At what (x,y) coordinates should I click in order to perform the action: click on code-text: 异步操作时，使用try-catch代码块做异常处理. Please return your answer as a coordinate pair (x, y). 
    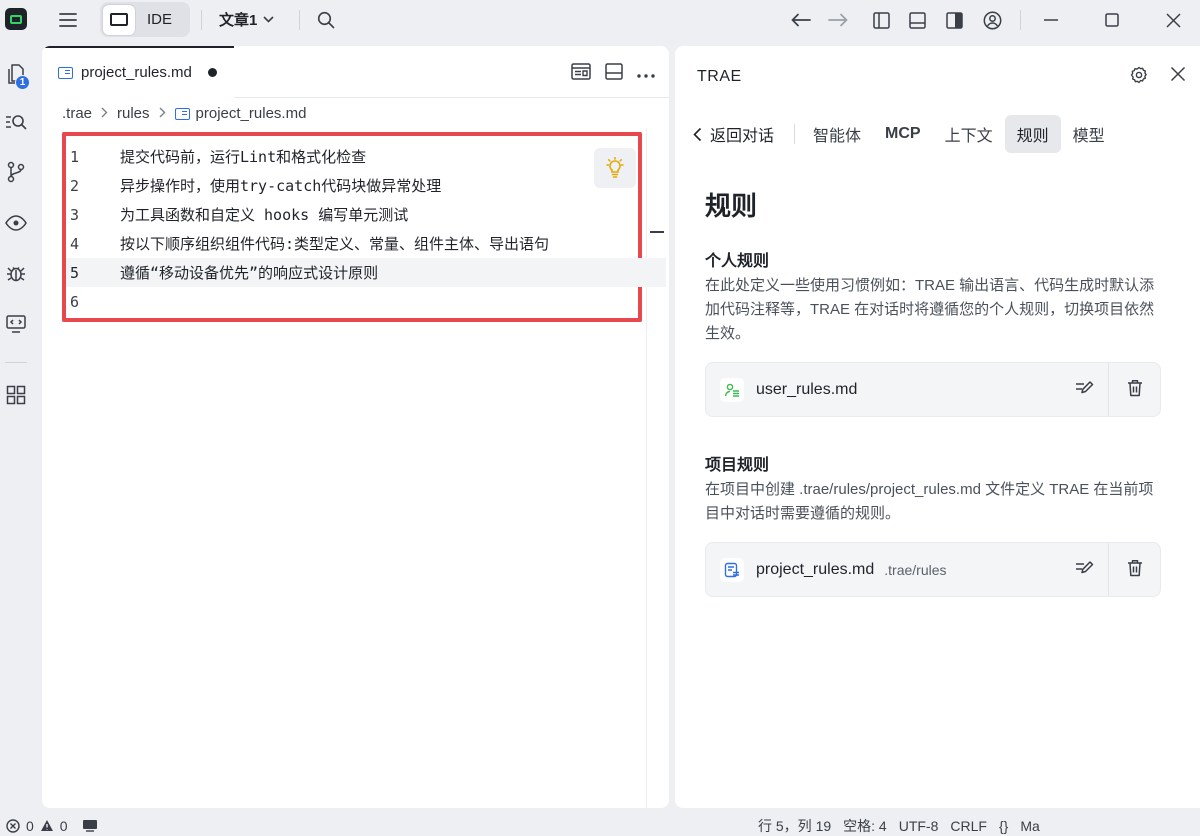
    Looking at the image, I should click on (281, 186).